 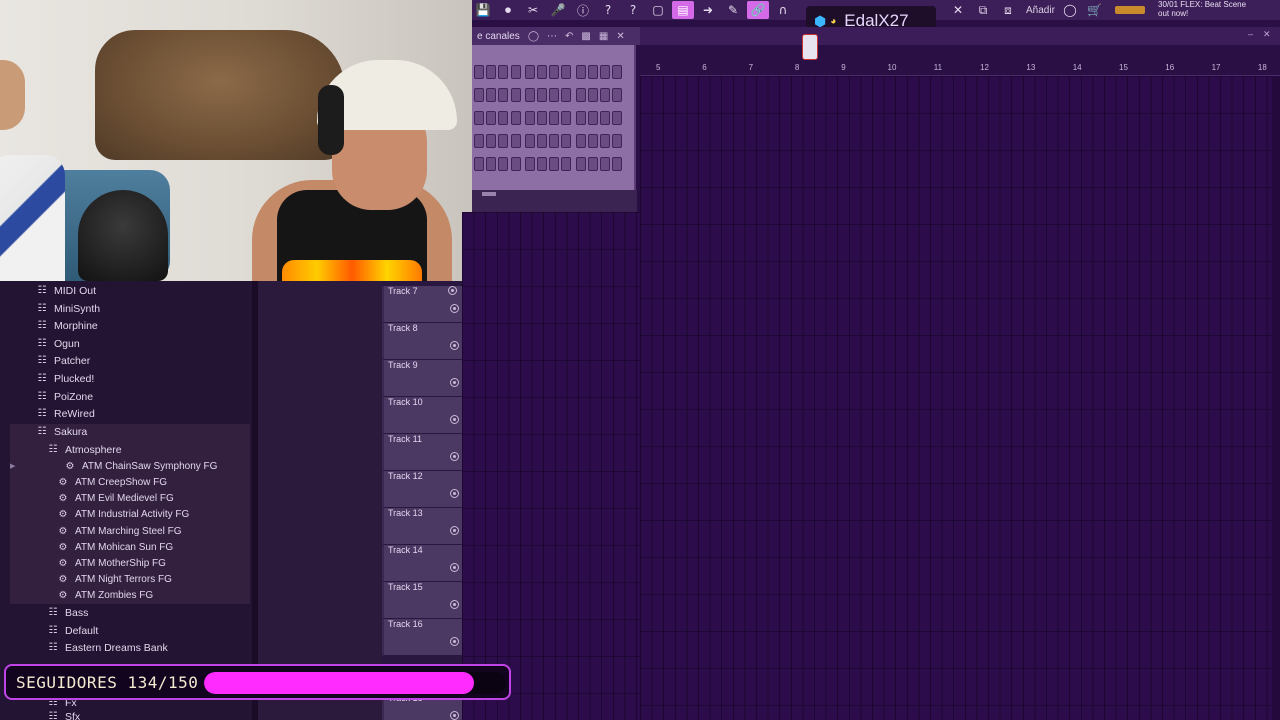 I want to click on browser-item: ☷ Atmosphere, so click(x=84, y=449).